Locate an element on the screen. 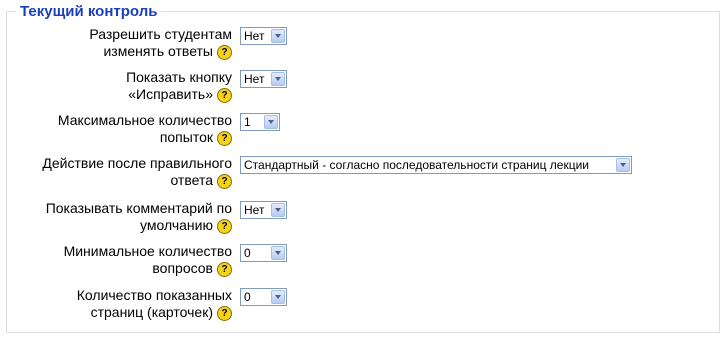 This screenshot has height=339, width=724. label-line: Показывать комментарий по is located at coordinates (138, 208).